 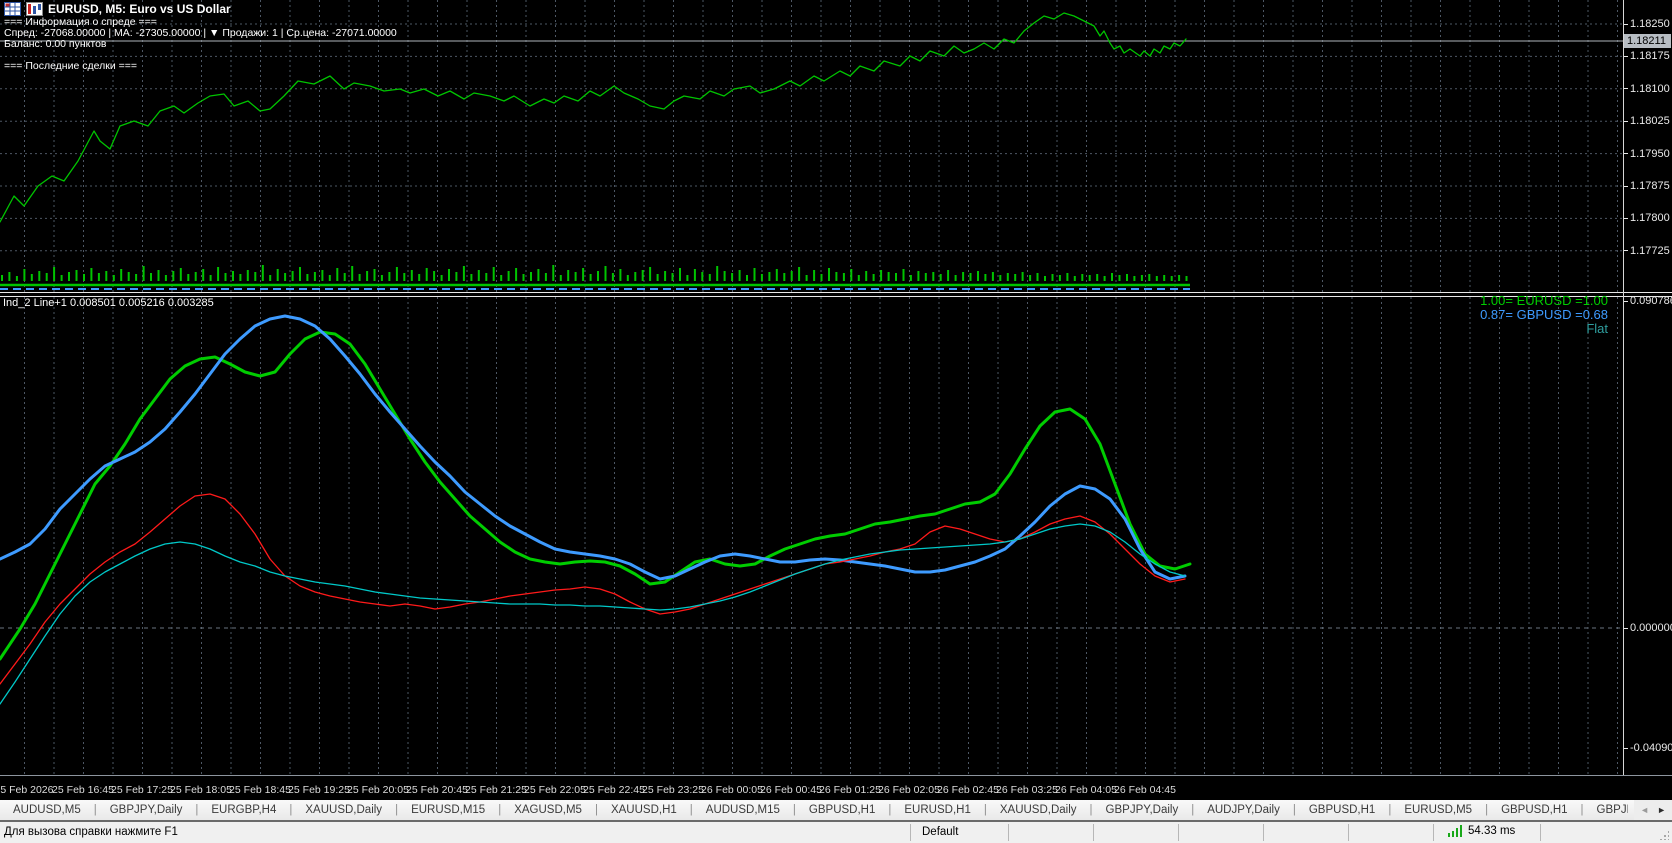 I want to click on time-label: 25 Feb 22:45, so click(x=614, y=790).